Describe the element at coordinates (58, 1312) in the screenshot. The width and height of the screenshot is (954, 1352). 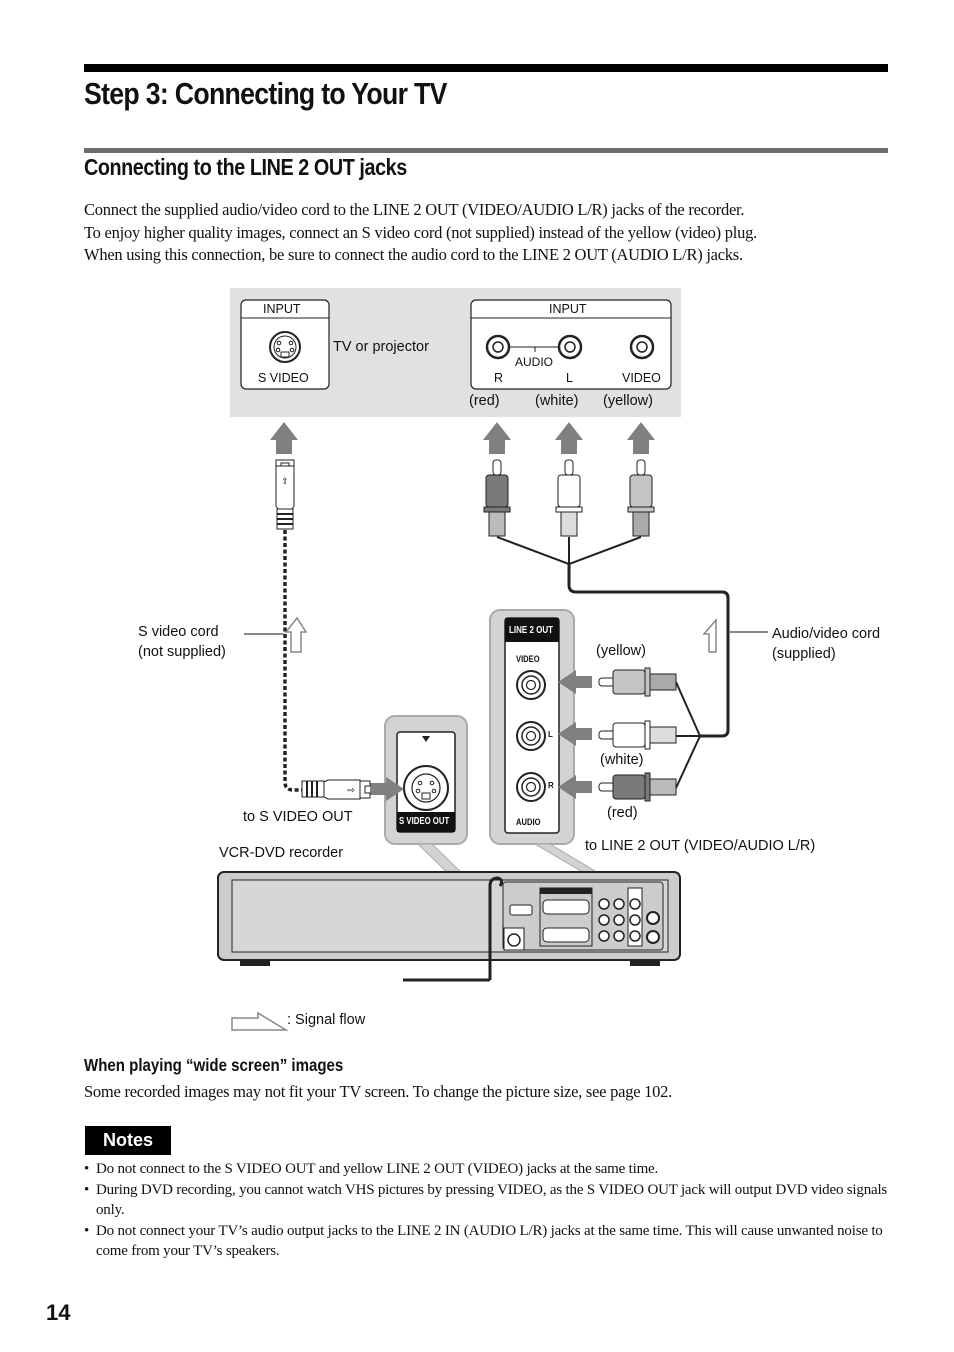
I see `page-number: 14` at that location.